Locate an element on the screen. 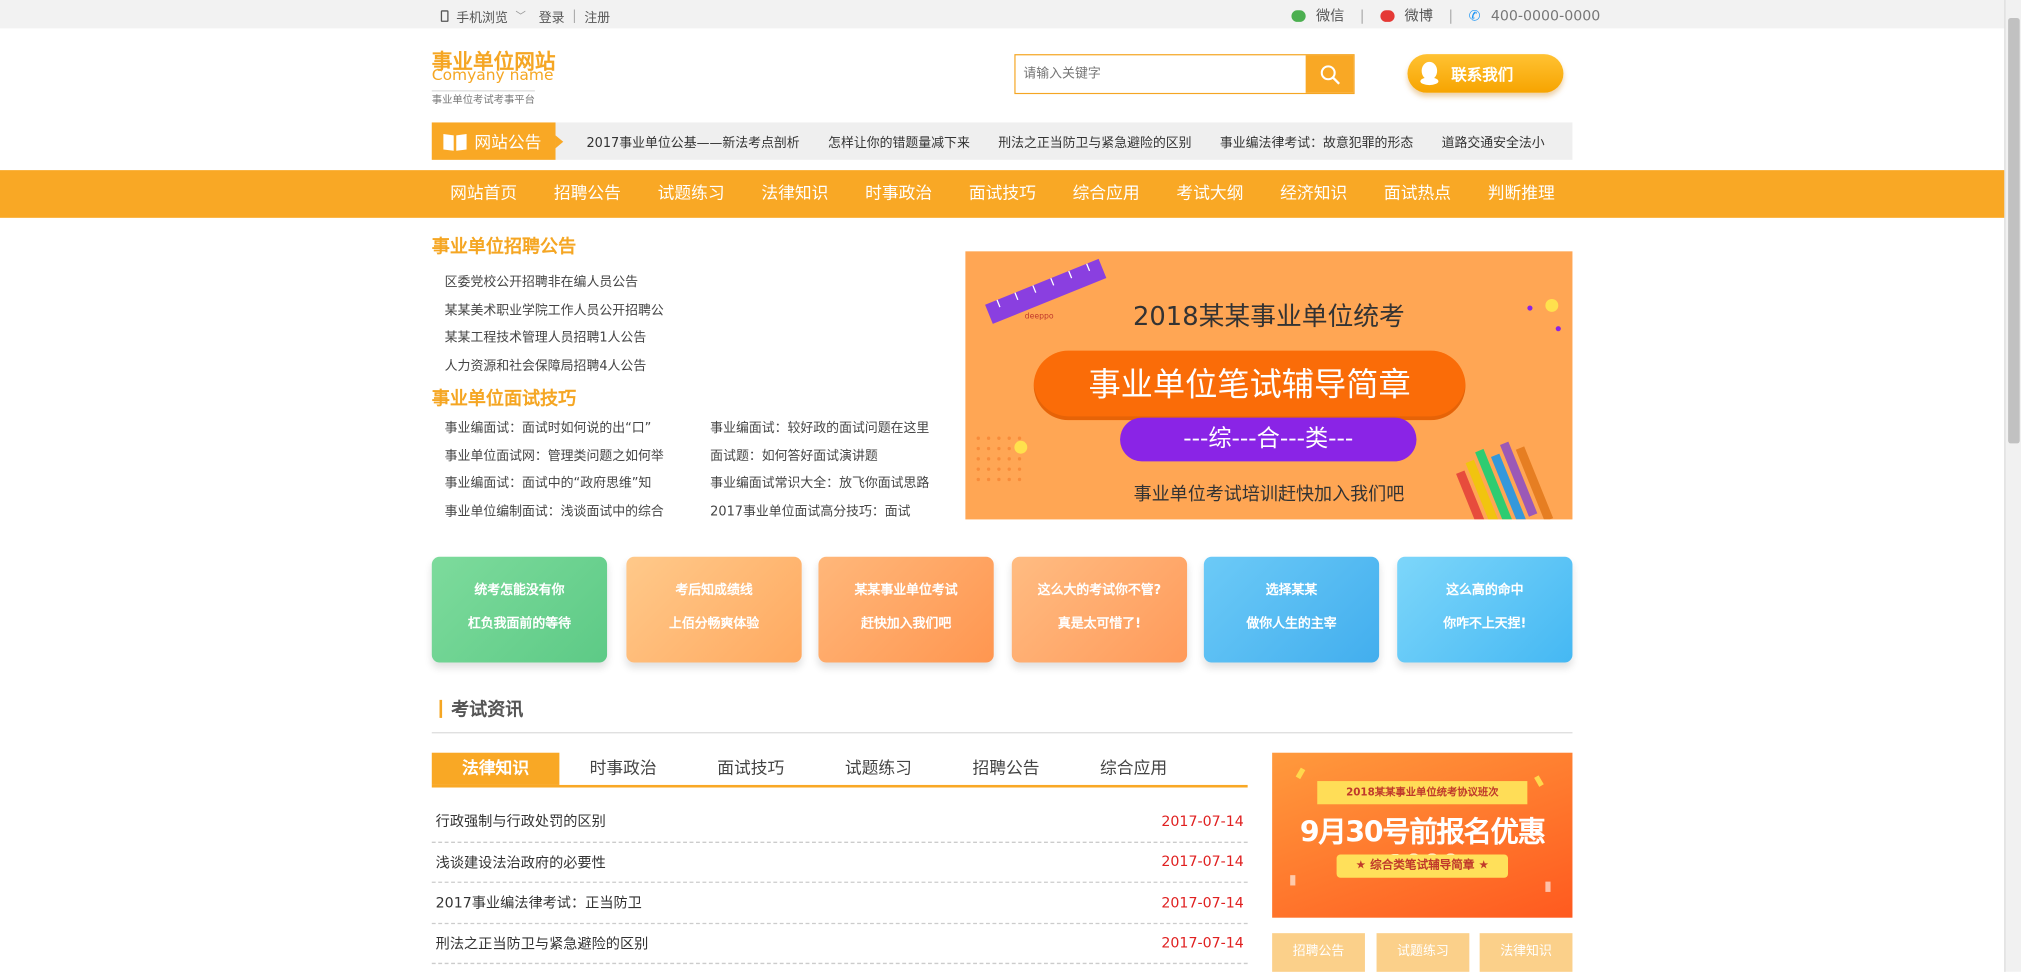 The width and height of the screenshot is (2021, 972). list-item: 事业单位编制面试：浅谈面试中的综合 is located at coordinates (554, 512).